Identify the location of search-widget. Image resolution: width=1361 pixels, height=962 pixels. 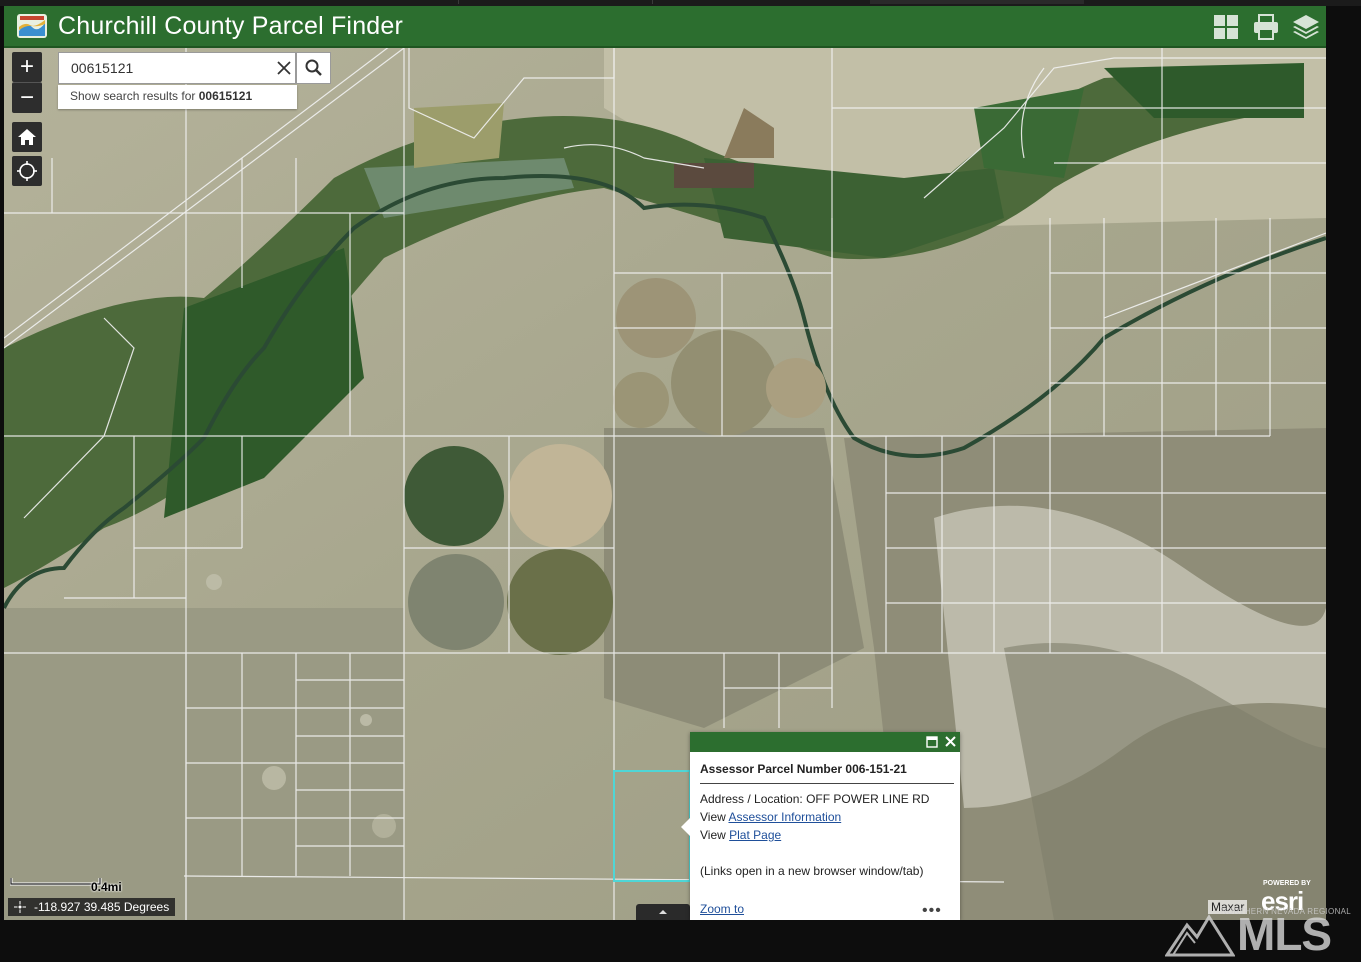
(177, 68).